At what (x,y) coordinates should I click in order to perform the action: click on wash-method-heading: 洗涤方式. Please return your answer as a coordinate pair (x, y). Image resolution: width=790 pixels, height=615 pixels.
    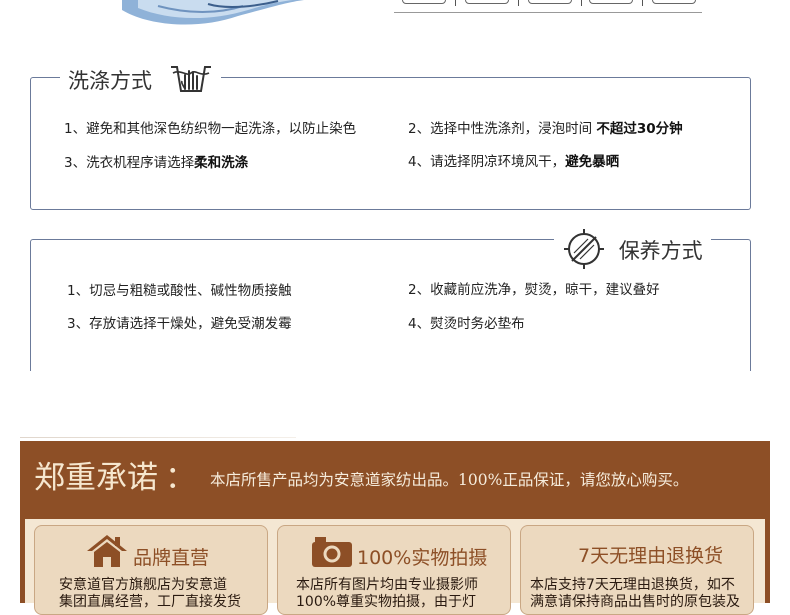
    Looking at the image, I should click on (140, 82).